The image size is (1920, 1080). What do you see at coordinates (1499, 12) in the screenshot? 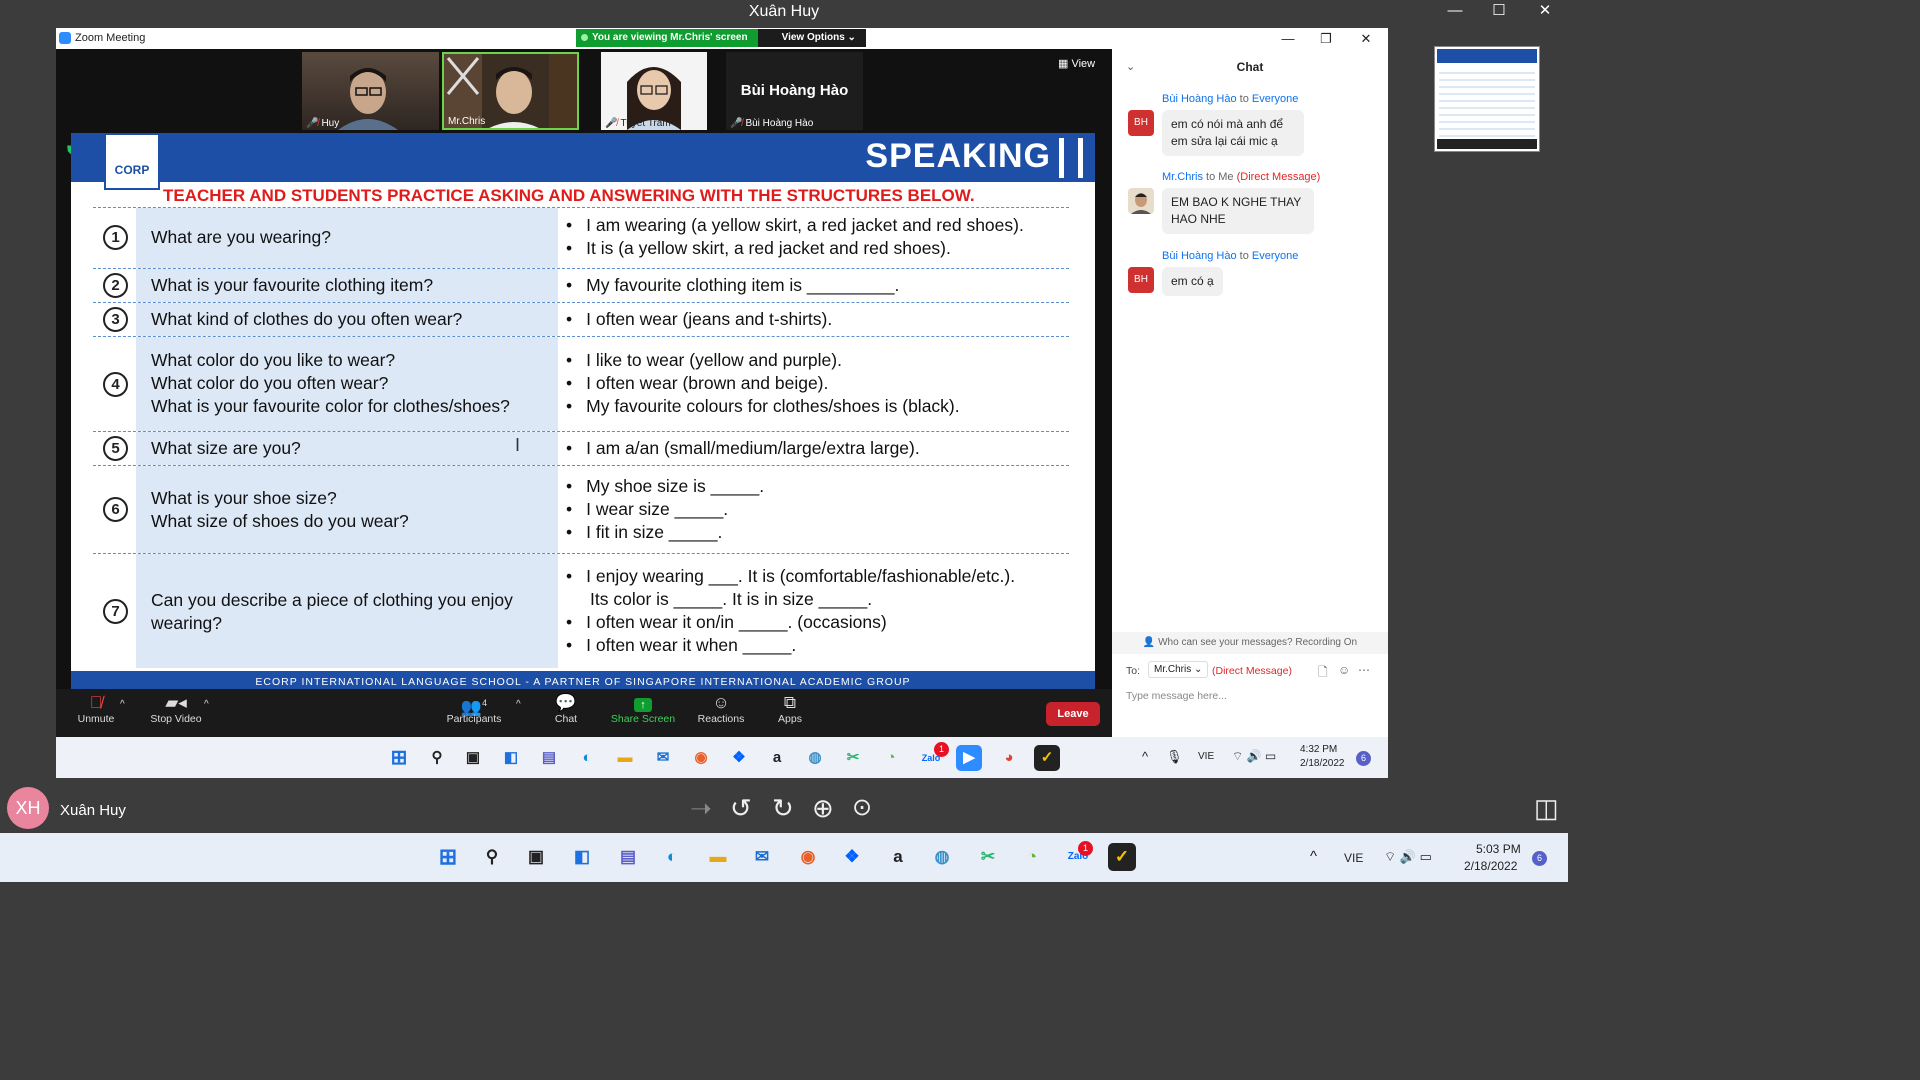
I see `maximize-icon: ☐` at bounding box center [1499, 12].